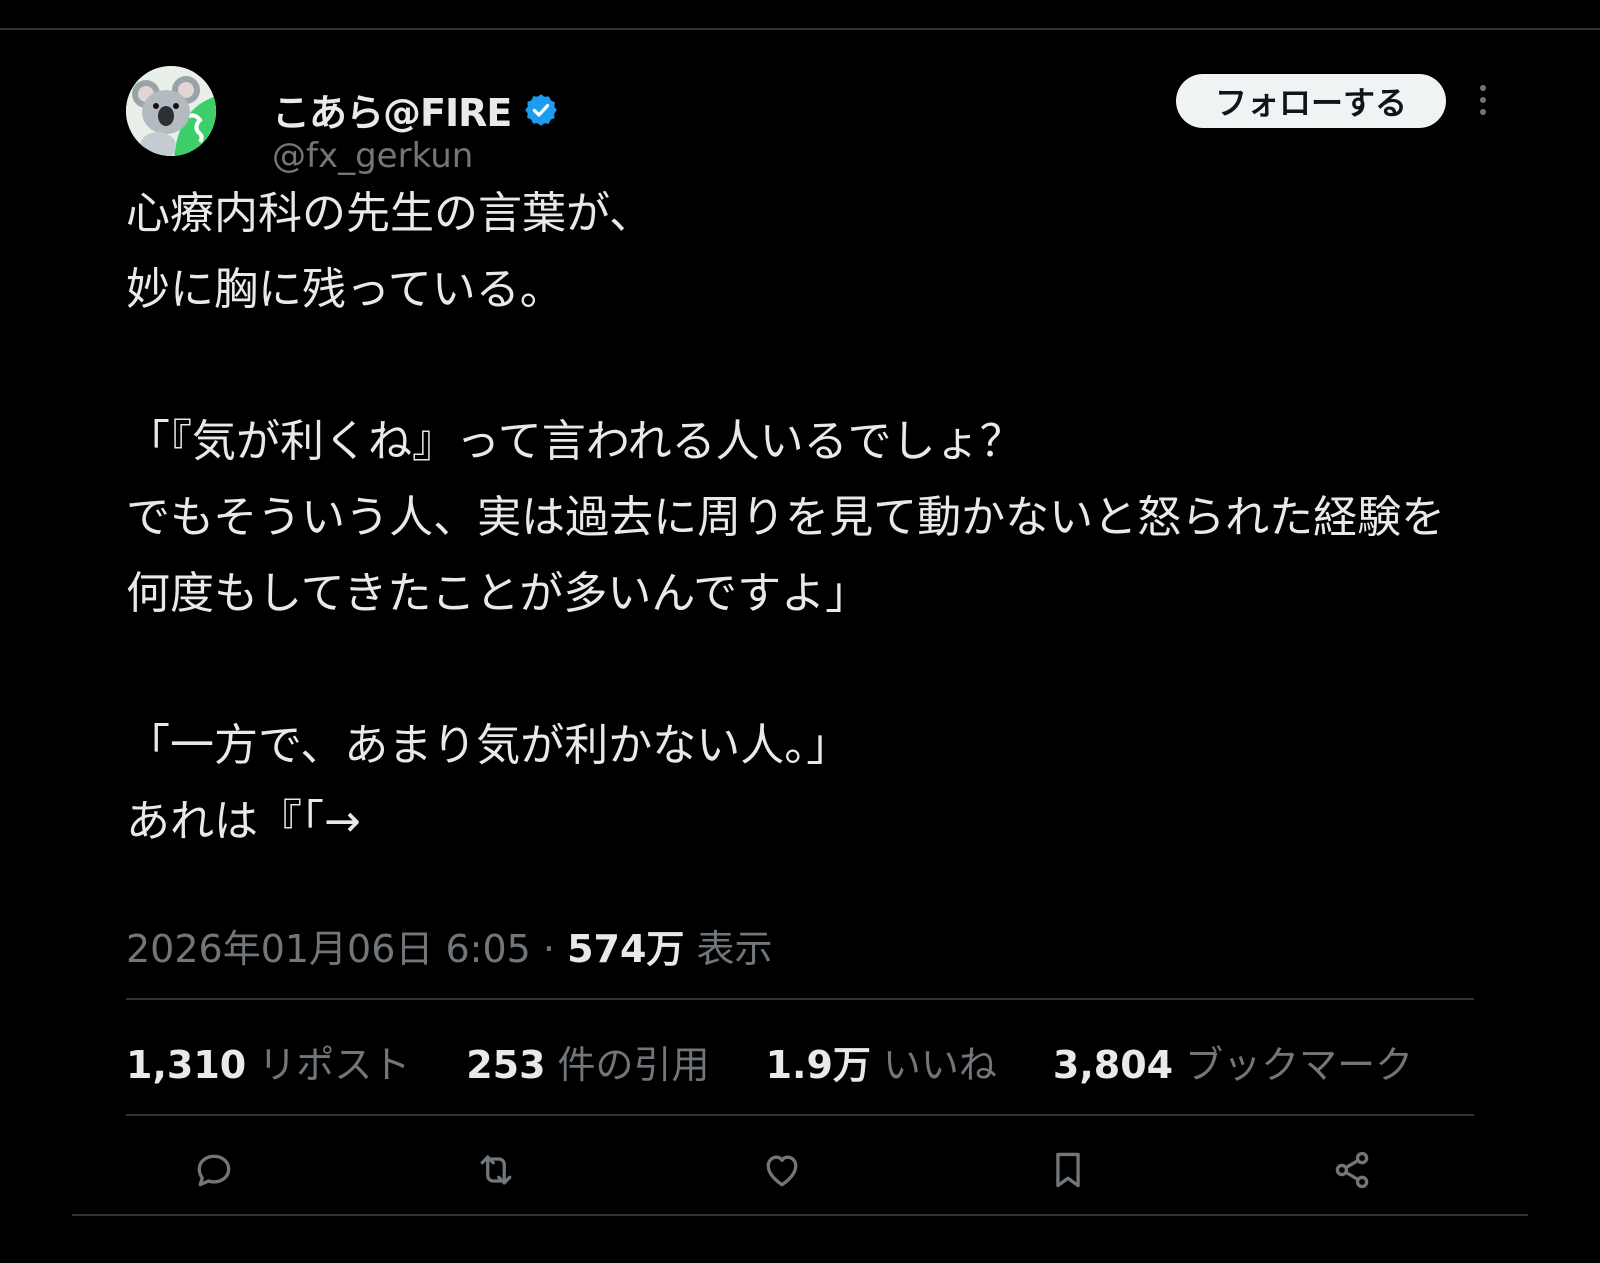  Describe the element at coordinates (782, 1170) in the screenshot. I see `like-icon` at that location.